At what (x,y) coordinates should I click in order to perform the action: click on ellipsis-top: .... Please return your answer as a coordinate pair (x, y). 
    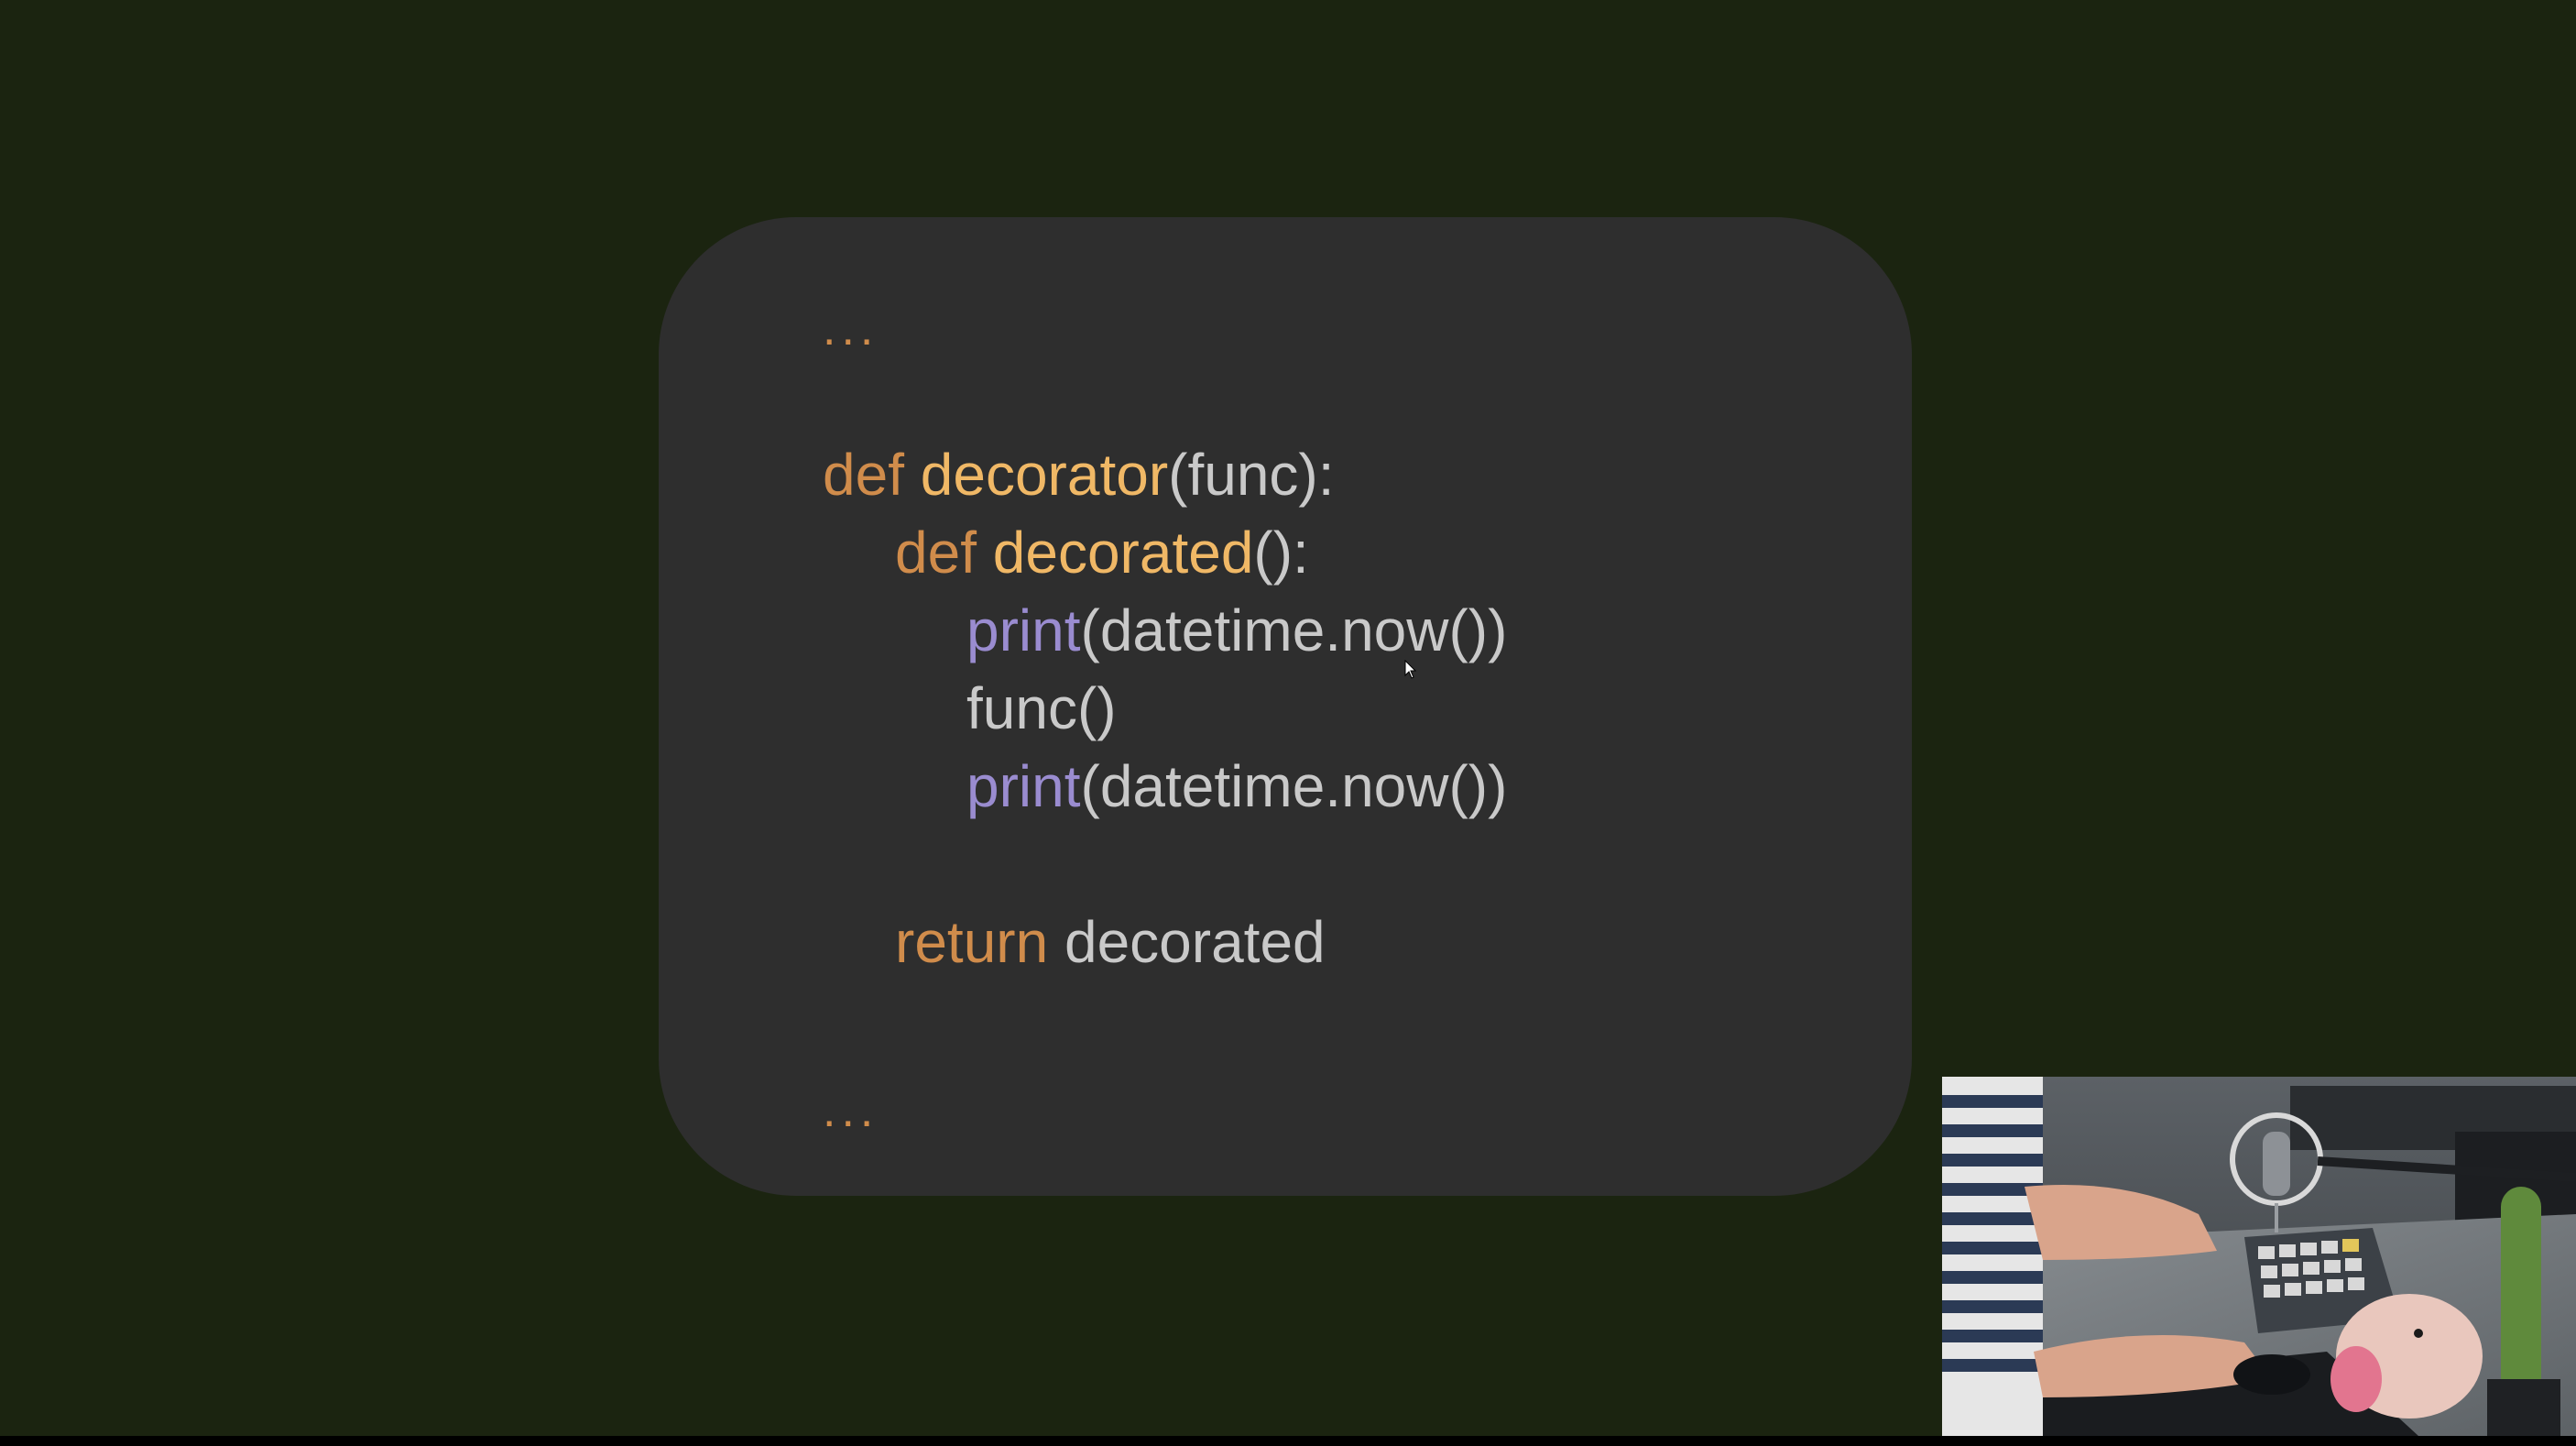
    Looking at the image, I should click on (851, 329).